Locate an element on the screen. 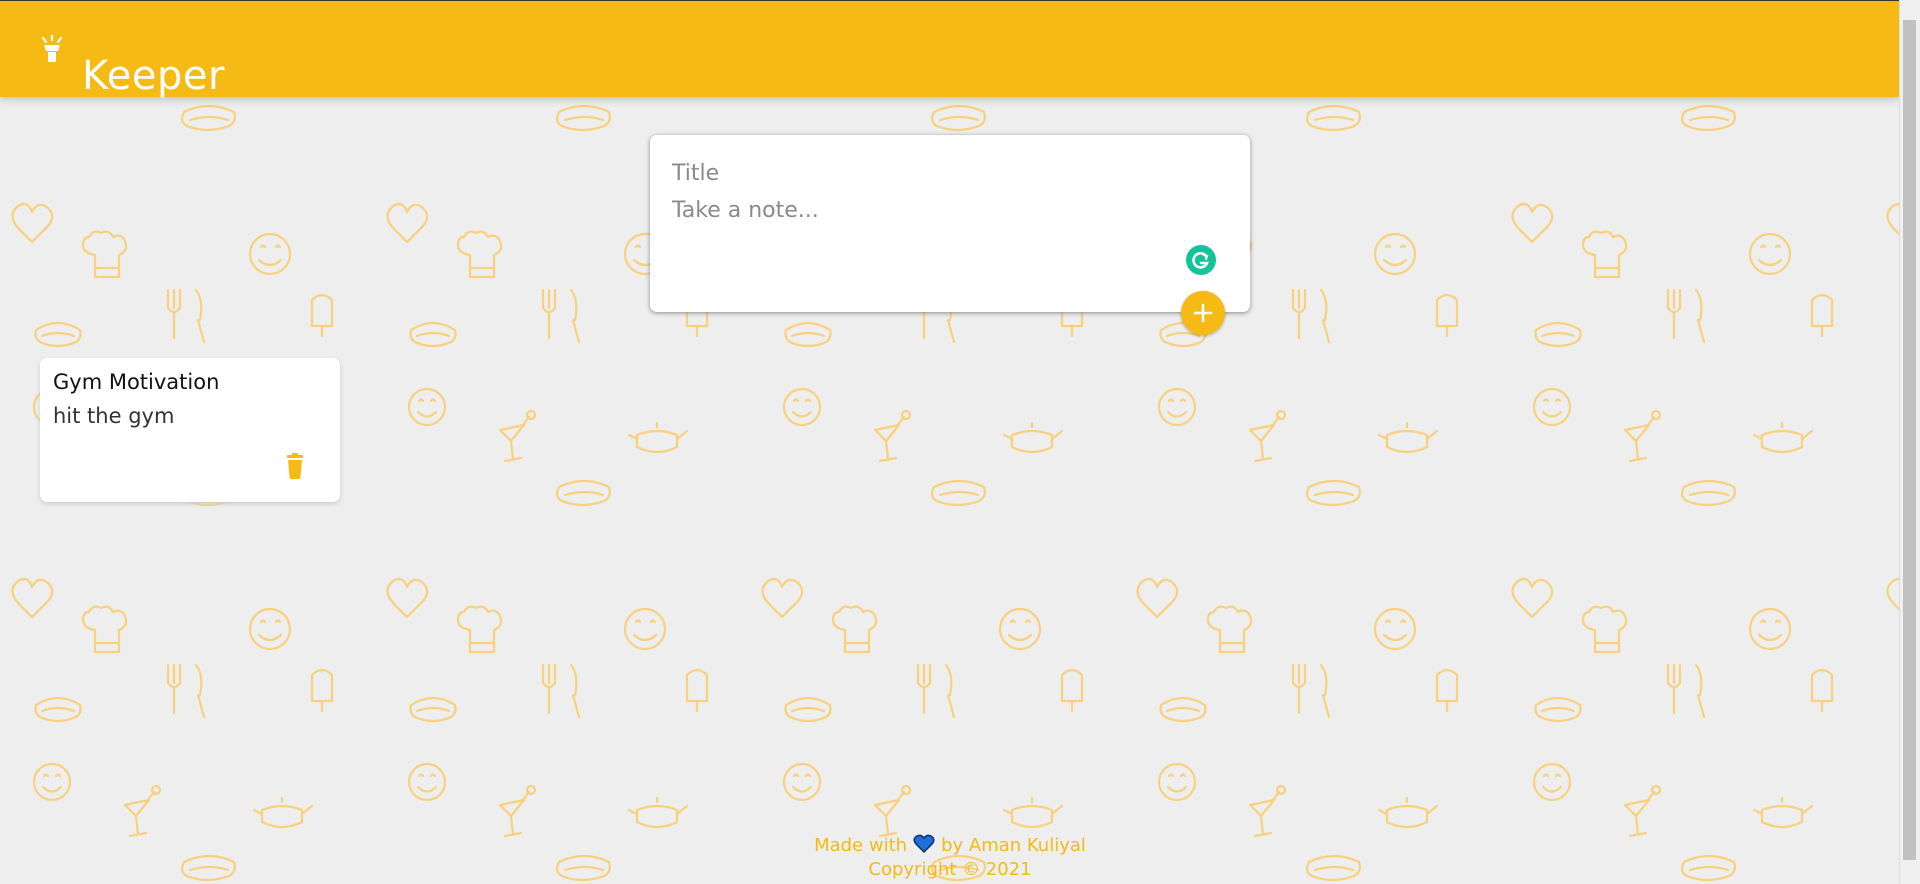 The height and width of the screenshot is (884, 1920). grammarly-icon is located at coordinates (1201, 260).